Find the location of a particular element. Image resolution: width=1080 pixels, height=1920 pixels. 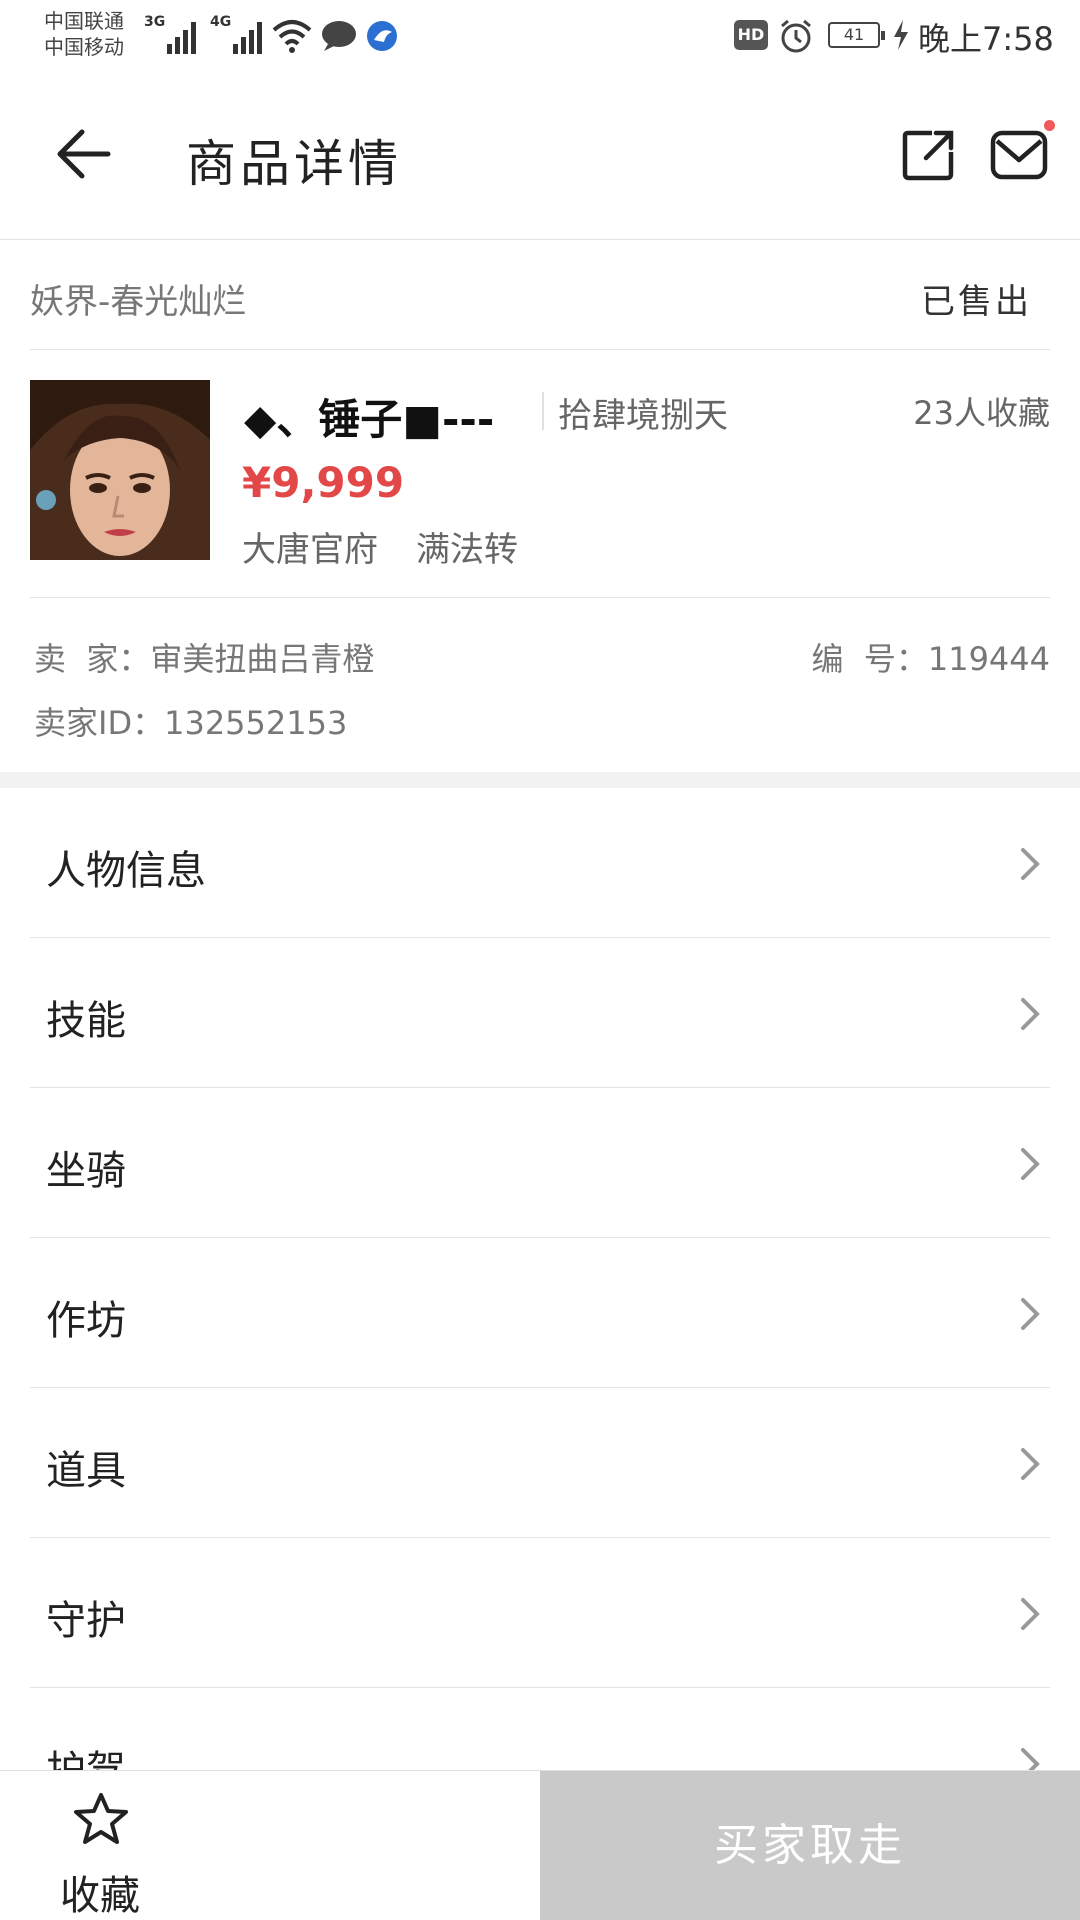

code-label: 编 号： is located at coordinates (869, 659).